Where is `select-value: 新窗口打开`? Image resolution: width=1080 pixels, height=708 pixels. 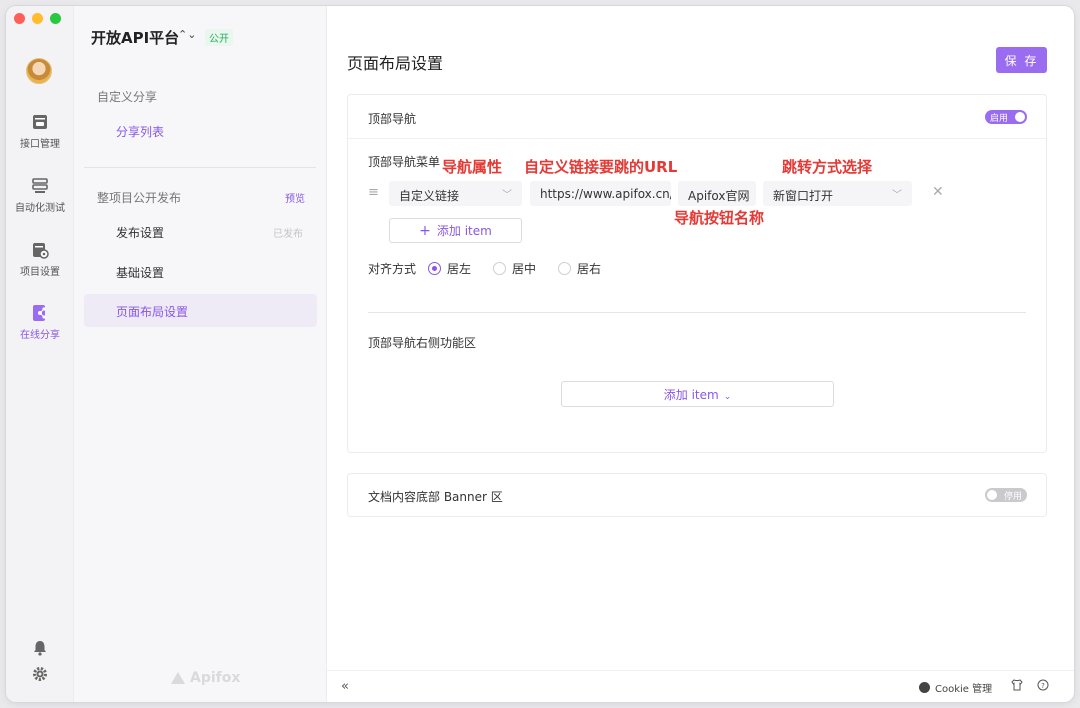 select-value: 新窗口打开 is located at coordinates (803, 196).